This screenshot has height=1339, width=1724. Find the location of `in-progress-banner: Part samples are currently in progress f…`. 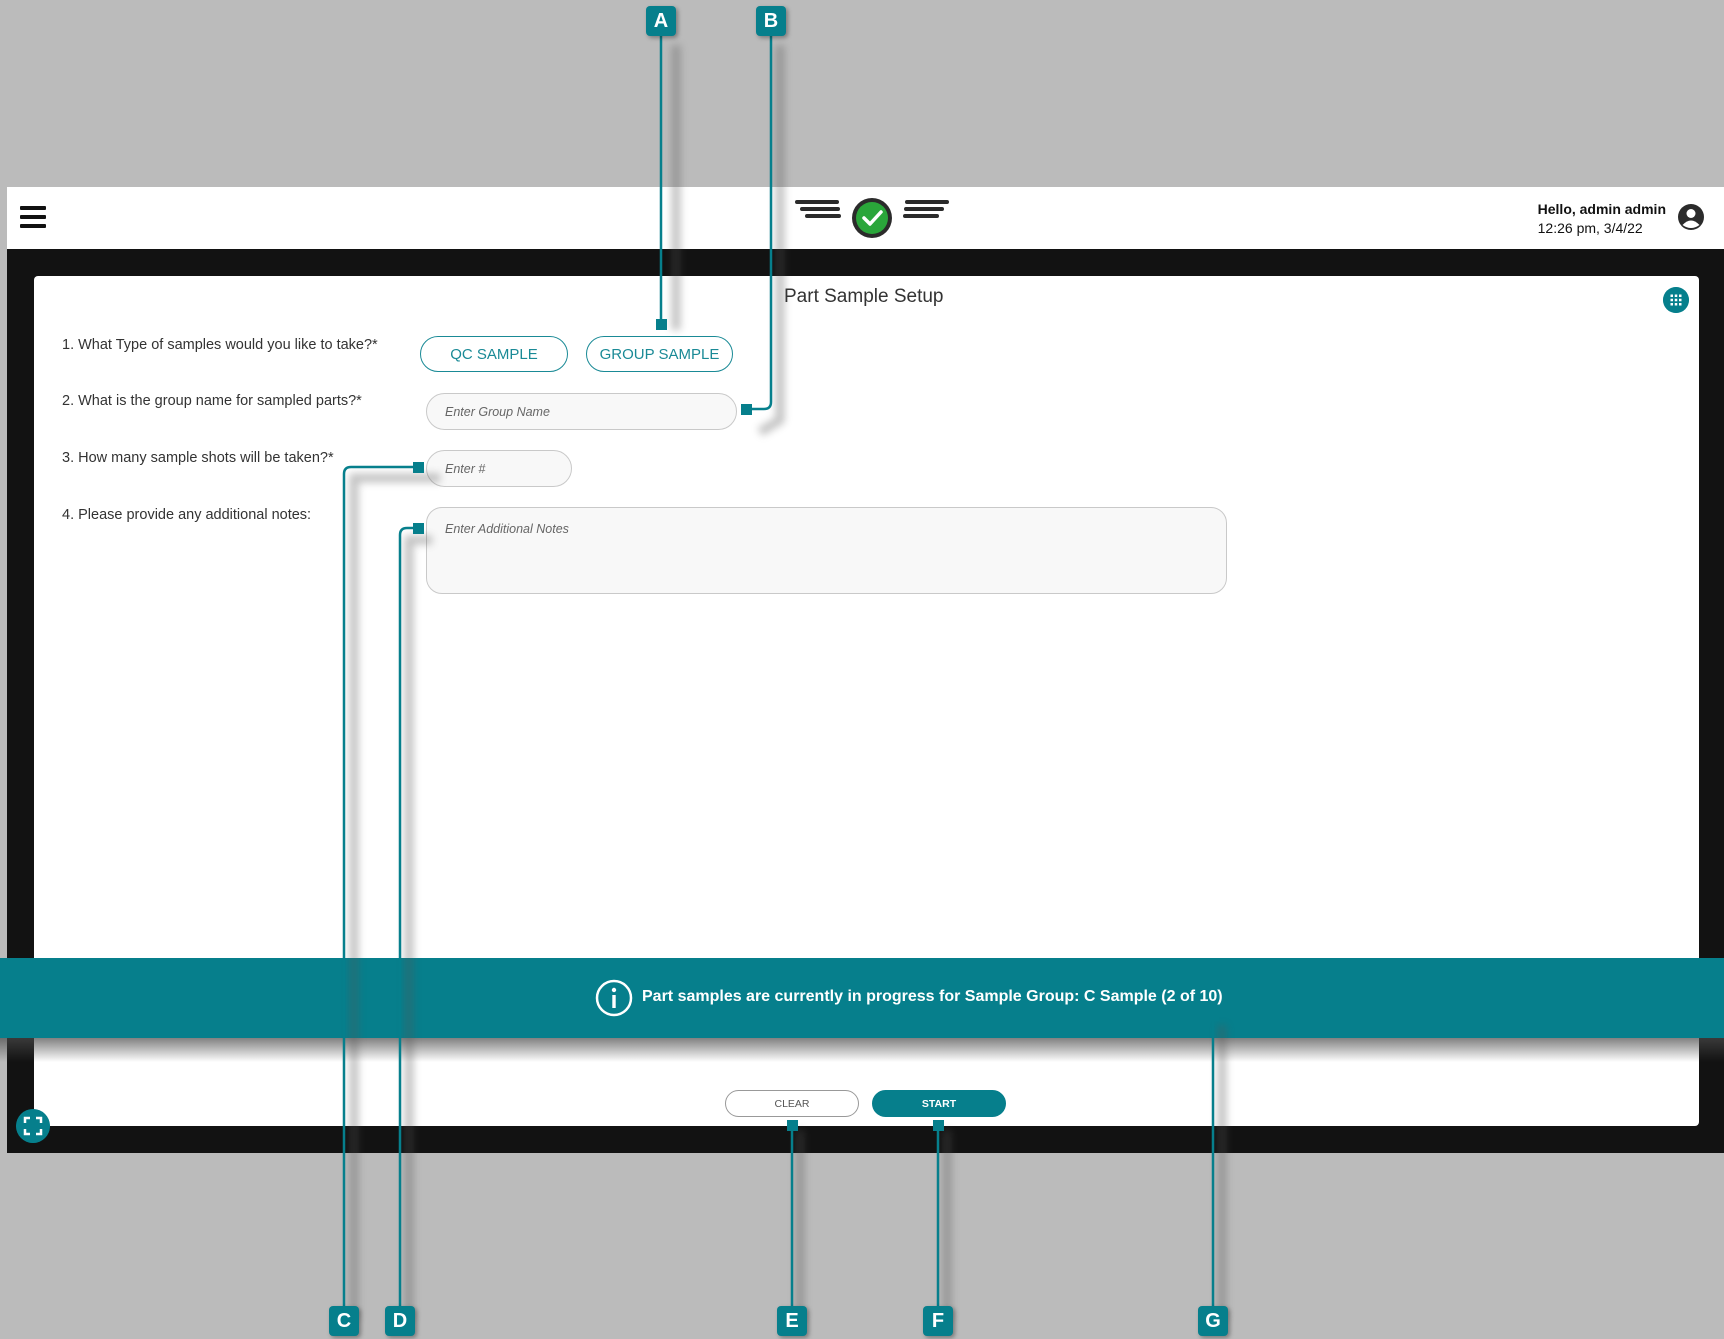

in-progress-banner: Part samples are currently in progress f… is located at coordinates (862, 998).